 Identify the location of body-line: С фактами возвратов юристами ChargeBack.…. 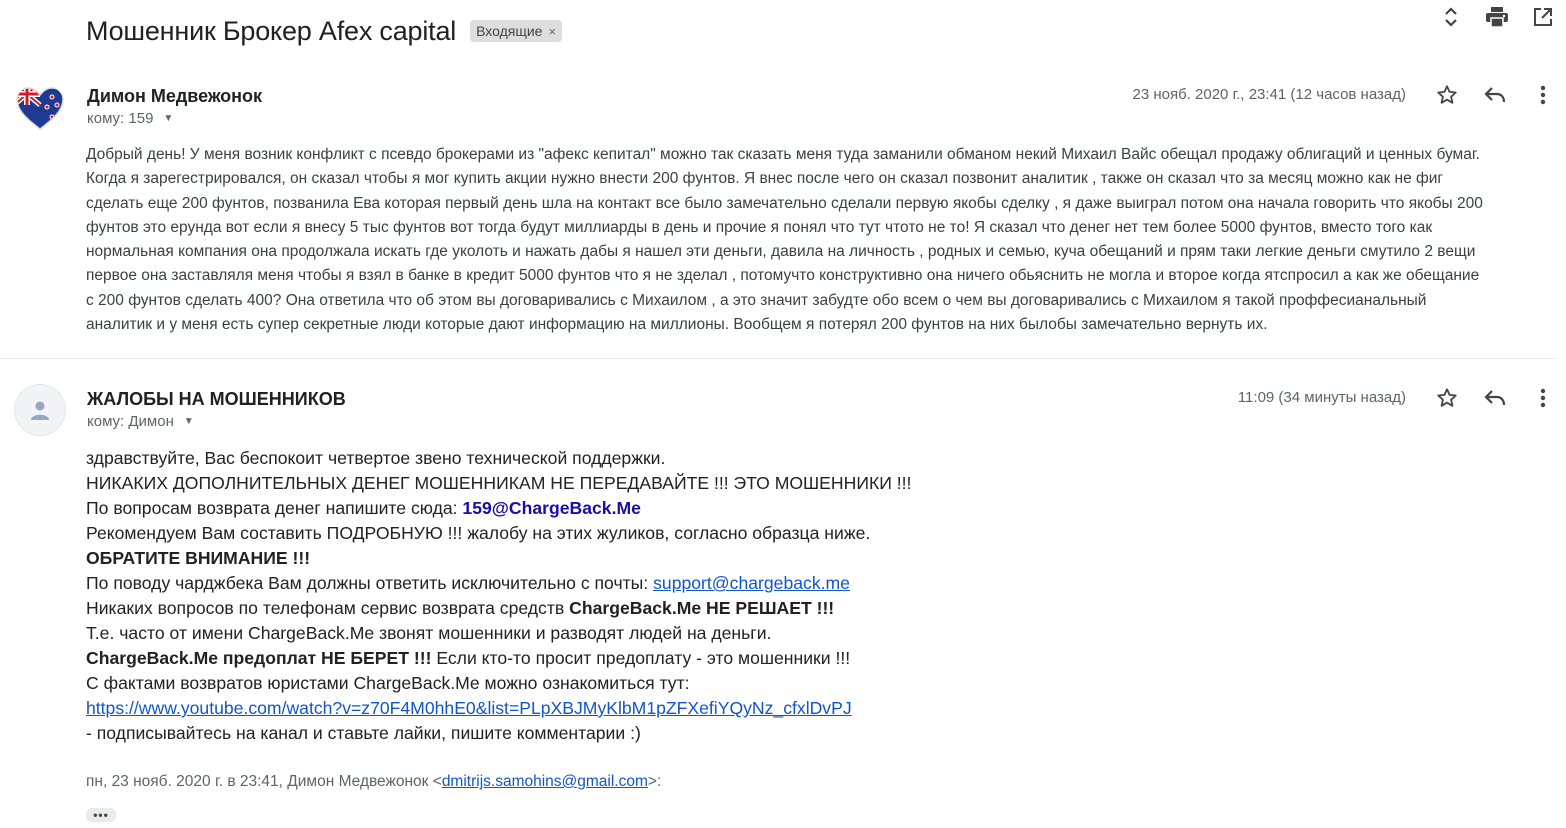
(388, 683).